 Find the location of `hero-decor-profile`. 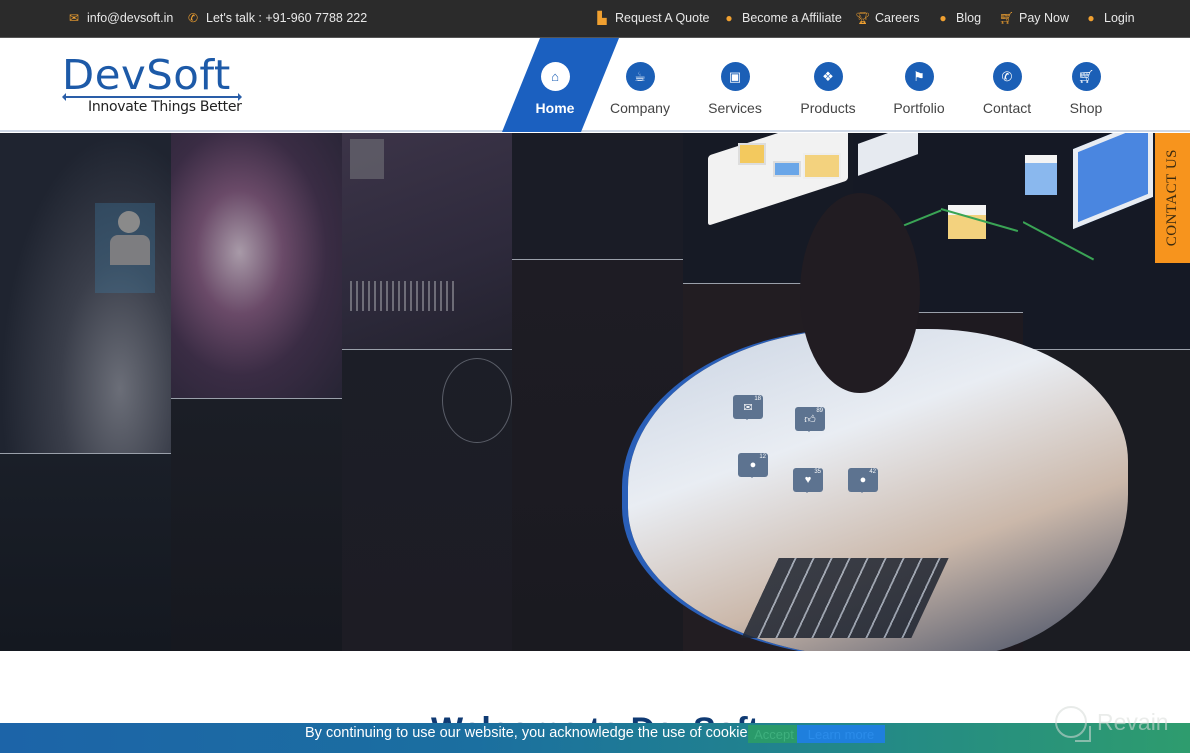

hero-decor-profile is located at coordinates (367, 159).